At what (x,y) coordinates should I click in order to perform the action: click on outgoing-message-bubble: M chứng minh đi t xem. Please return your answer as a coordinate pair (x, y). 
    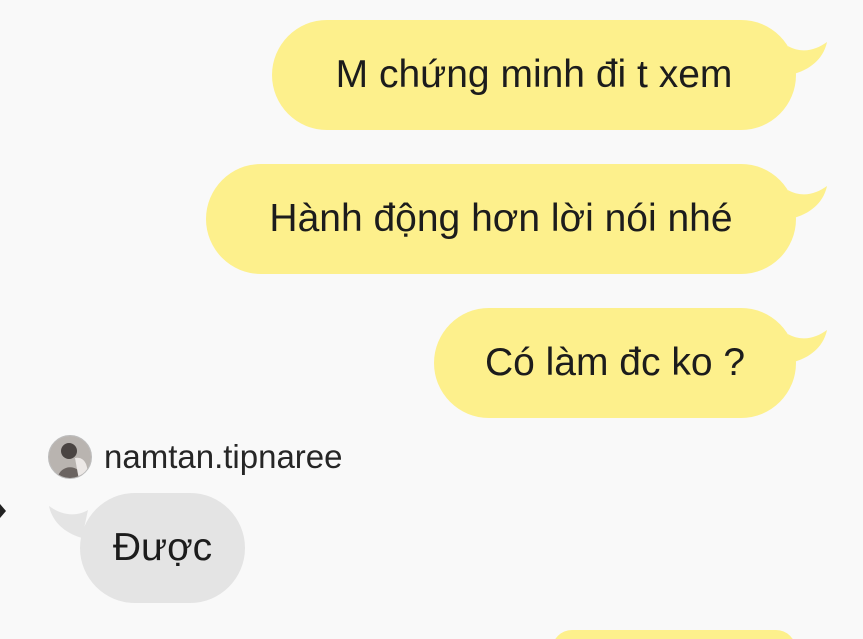
    Looking at the image, I should click on (534, 75).